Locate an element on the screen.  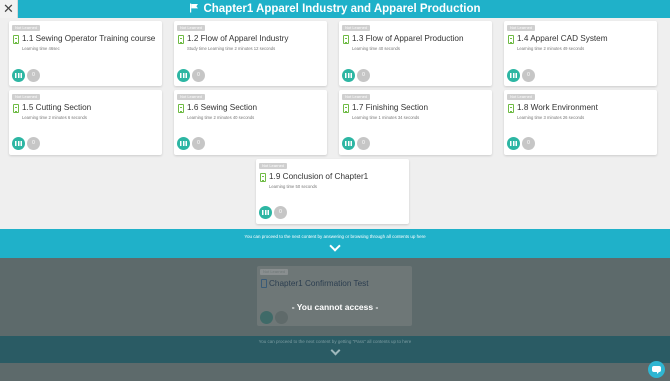
test-title: Chapter1 Confirmation Test is located at coordinates (319, 283).